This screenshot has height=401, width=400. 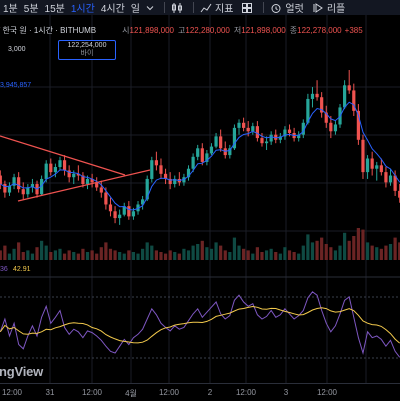 What do you see at coordinates (22, 371) in the screenshot?
I see `tradingview-watermark: ngView` at bounding box center [22, 371].